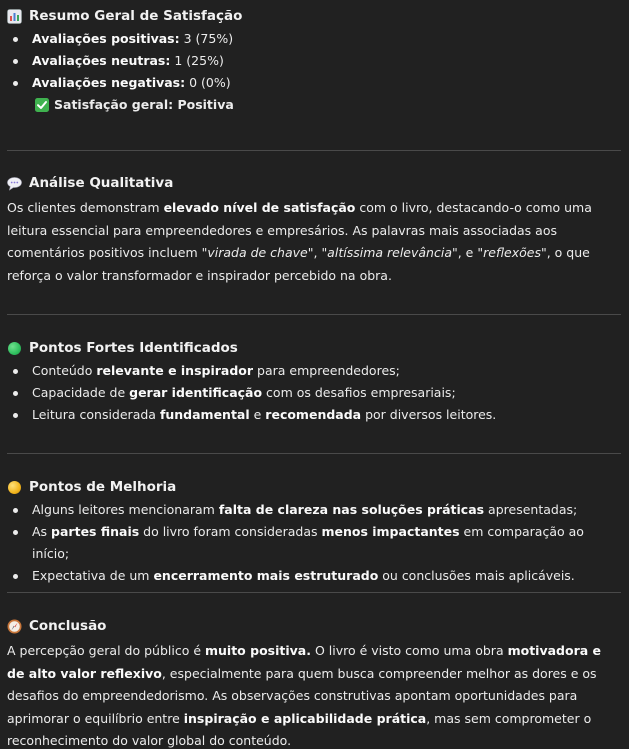 The image size is (629, 749). Describe the element at coordinates (257, 252) in the screenshot. I see `quote-run: "virada de chave"` at that location.